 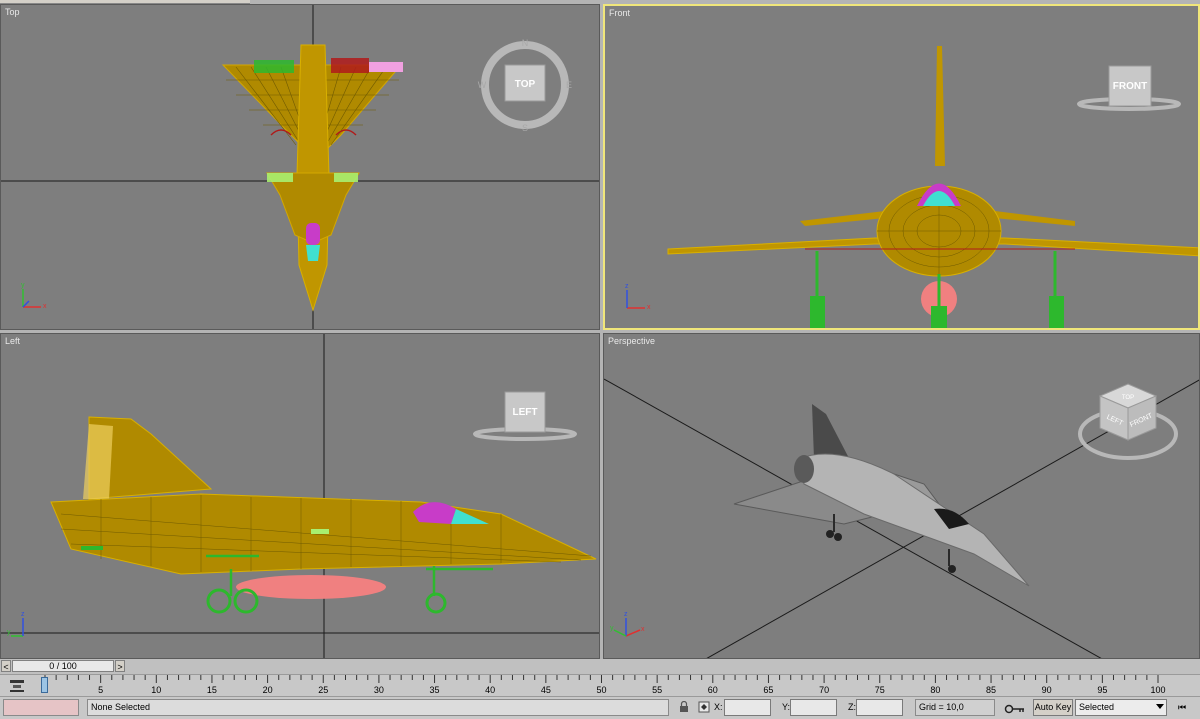 What do you see at coordinates (1053, 707) in the screenshot?
I see `auto-key-button: Auto Key` at bounding box center [1053, 707].